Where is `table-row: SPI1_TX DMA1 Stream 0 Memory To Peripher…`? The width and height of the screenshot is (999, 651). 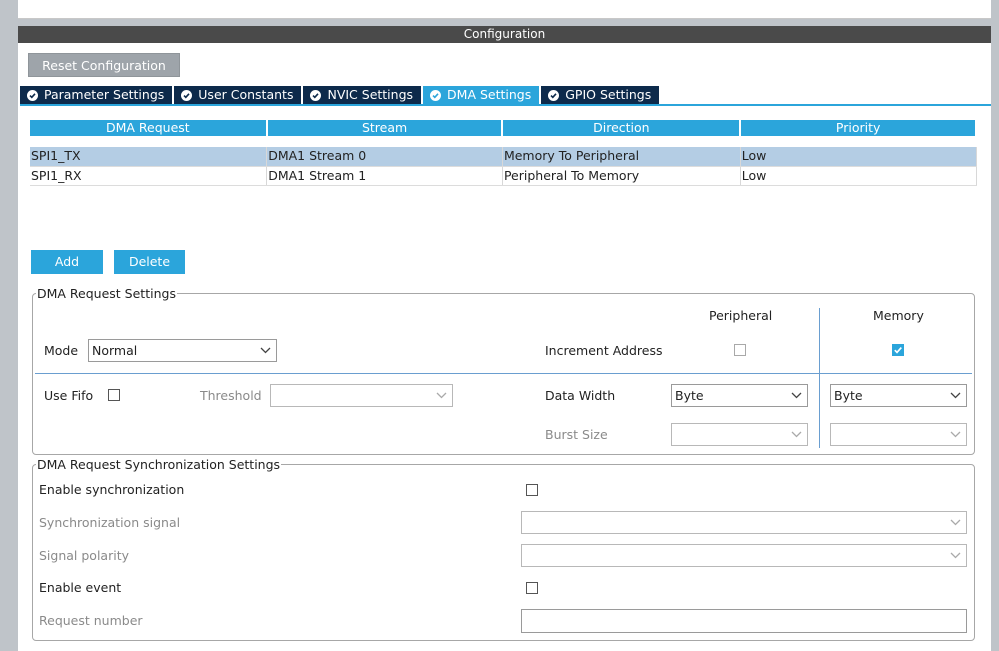
table-row: SPI1_TX DMA1 Stream 0 Memory To Peripher… is located at coordinates (503, 157).